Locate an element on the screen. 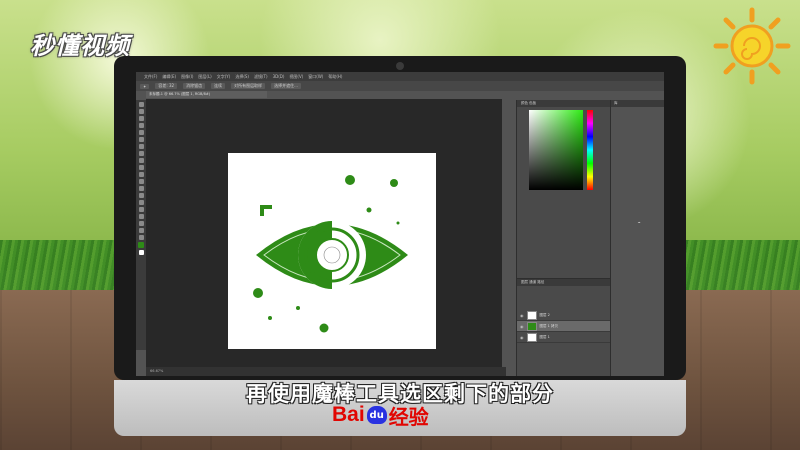  color-panel-tabs: 颜色 色板 is located at coordinates (564, 103).